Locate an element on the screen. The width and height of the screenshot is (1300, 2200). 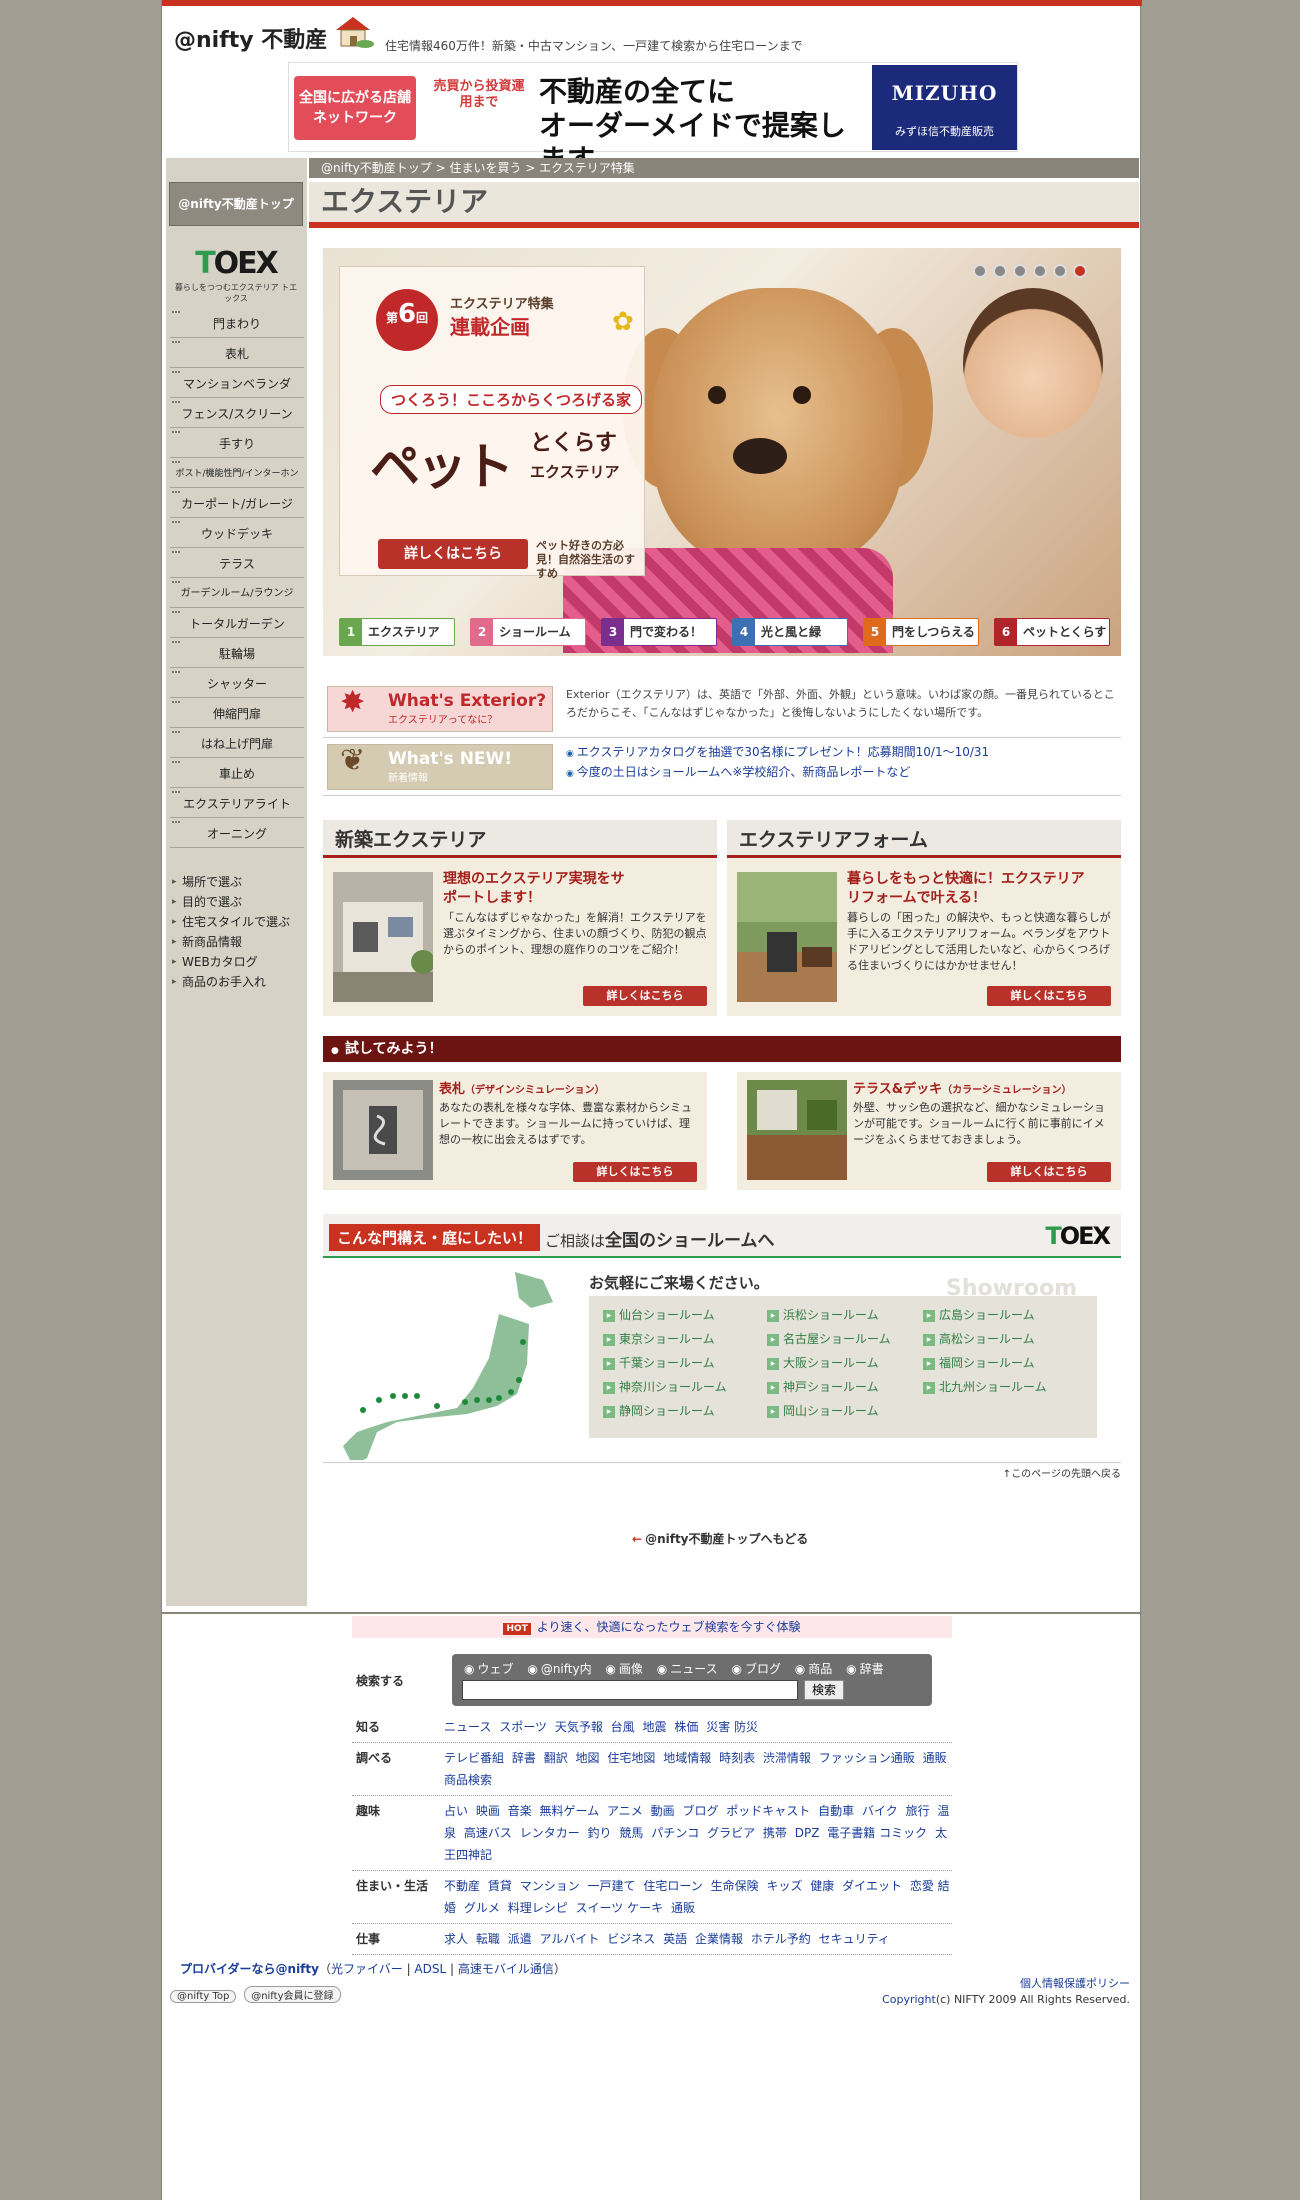
provider-link: プロバイダーなら@nifty is located at coordinates (249, 1969).